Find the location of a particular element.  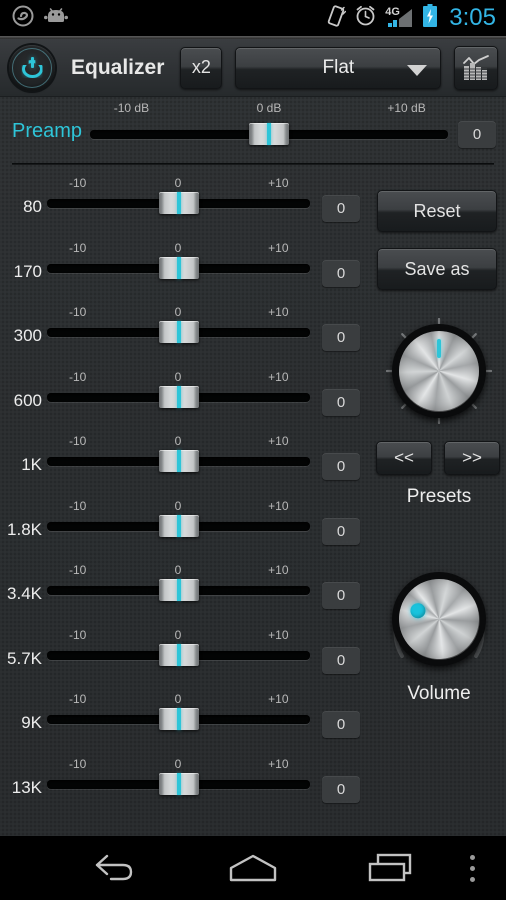

multiplier-button: x2 is located at coordinates (201, 67).